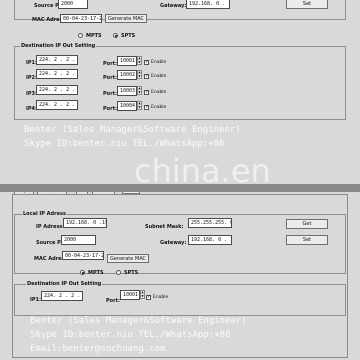  Describe the element at coordinates (127, 61) in the screenshot. I see `port1-input: 10001` at that location.